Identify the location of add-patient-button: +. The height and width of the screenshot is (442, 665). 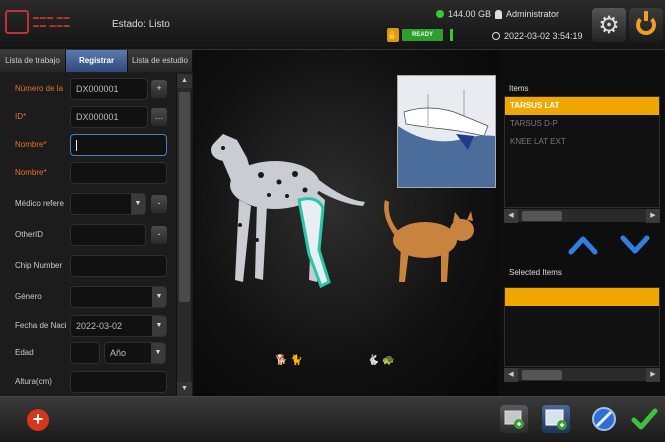
(38, 420).